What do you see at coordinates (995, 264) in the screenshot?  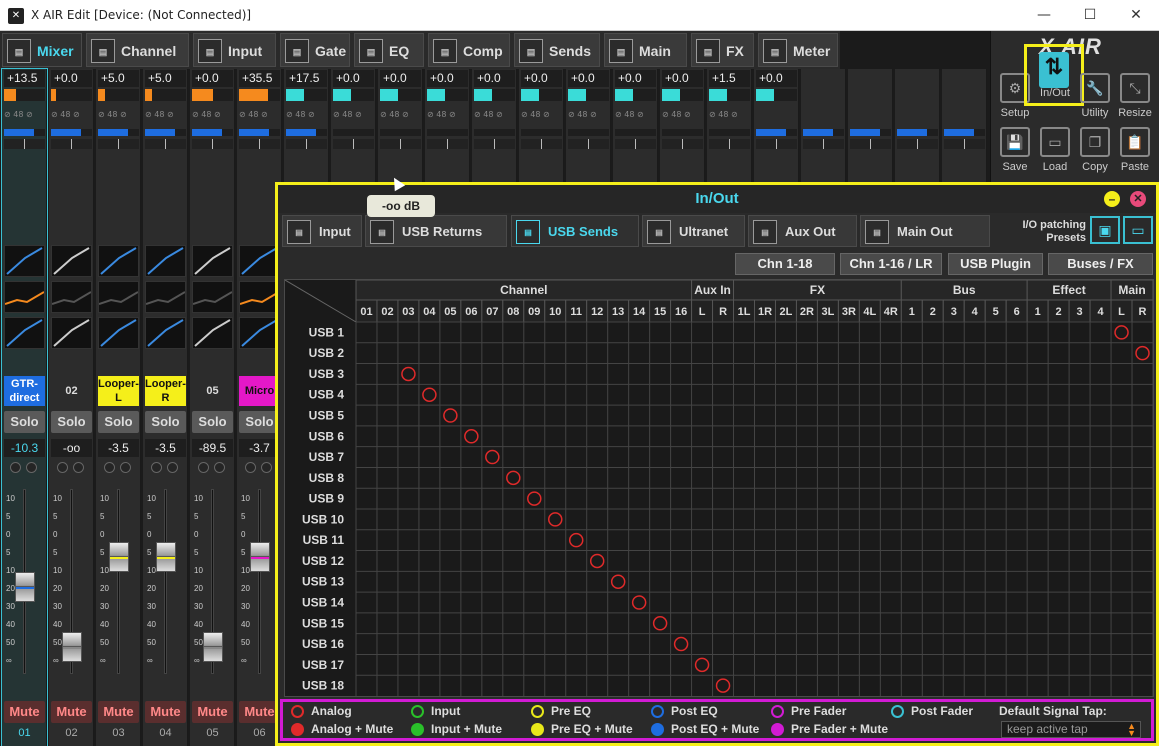 I see `patch-preset-button: USB Plugin` at bounding box center [995, 264].